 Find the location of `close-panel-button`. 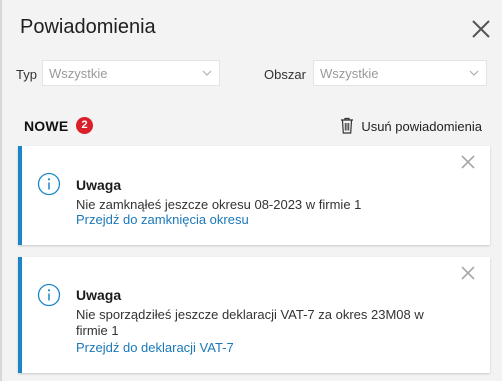

close-panel-button is located at coordinates (481, 29).